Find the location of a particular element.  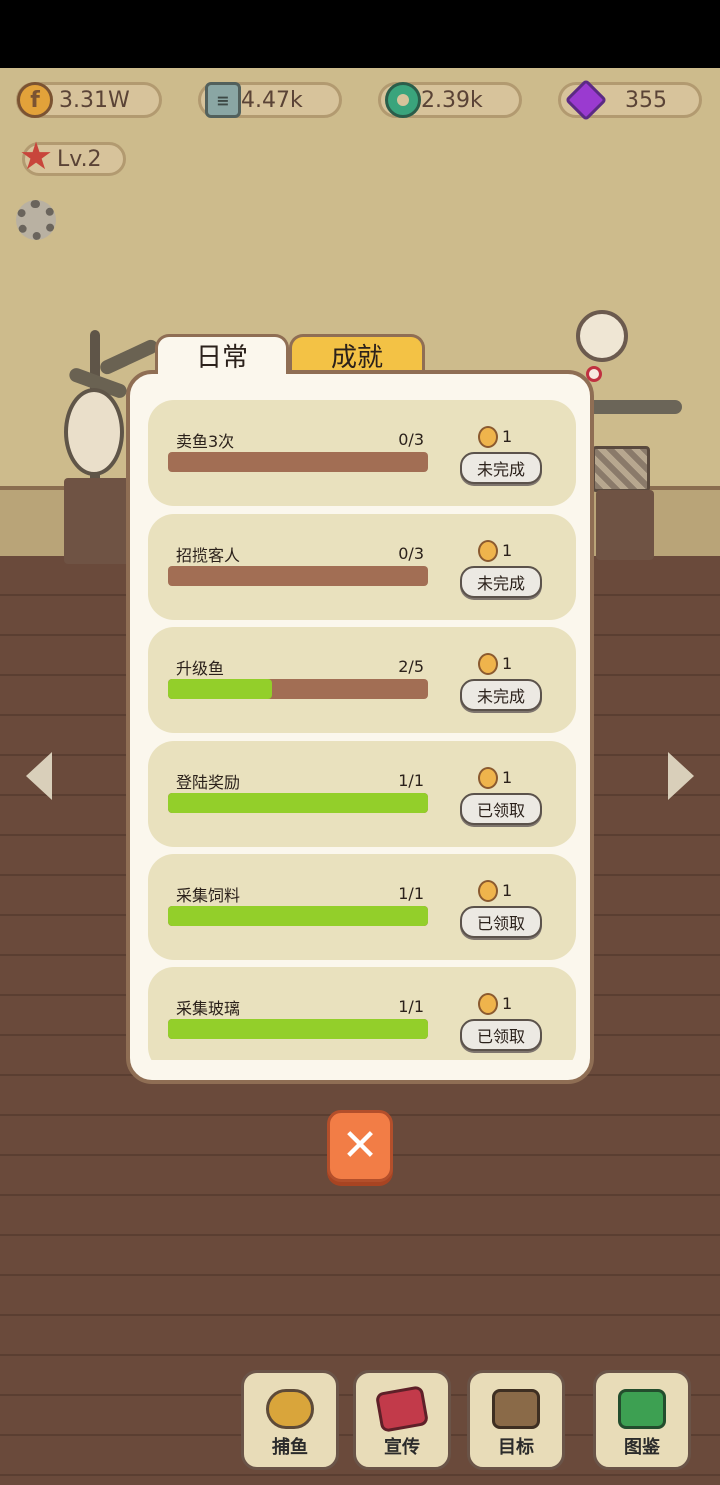

nav-collection-button: 图鉴 is located at coordinates (642, 1420).